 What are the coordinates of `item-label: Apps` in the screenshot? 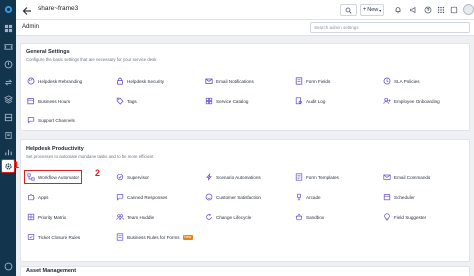 It's located at (43, 197).